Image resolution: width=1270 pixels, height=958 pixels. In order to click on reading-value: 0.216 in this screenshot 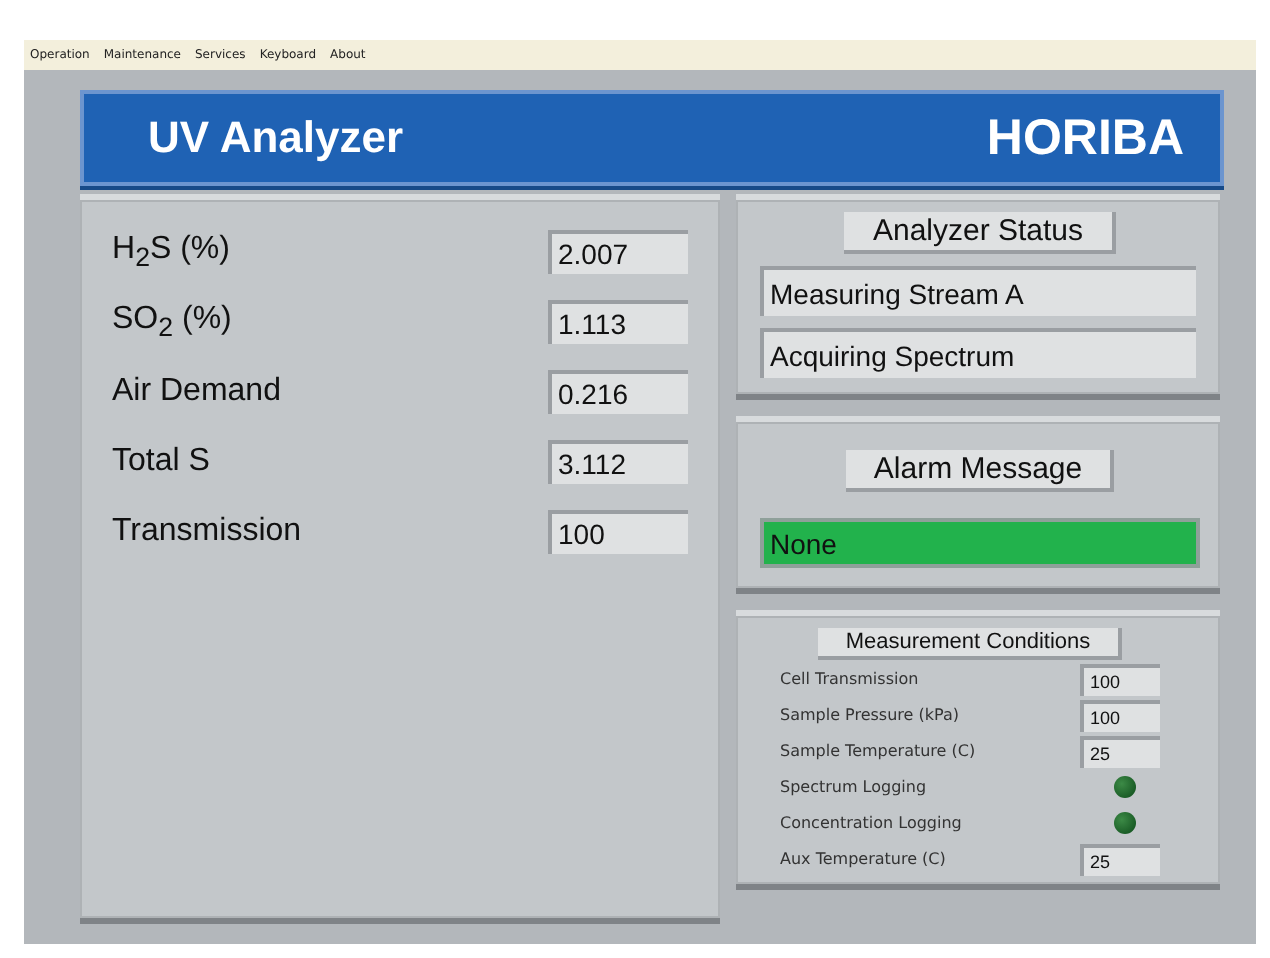, I will do `click(618, 392)`.